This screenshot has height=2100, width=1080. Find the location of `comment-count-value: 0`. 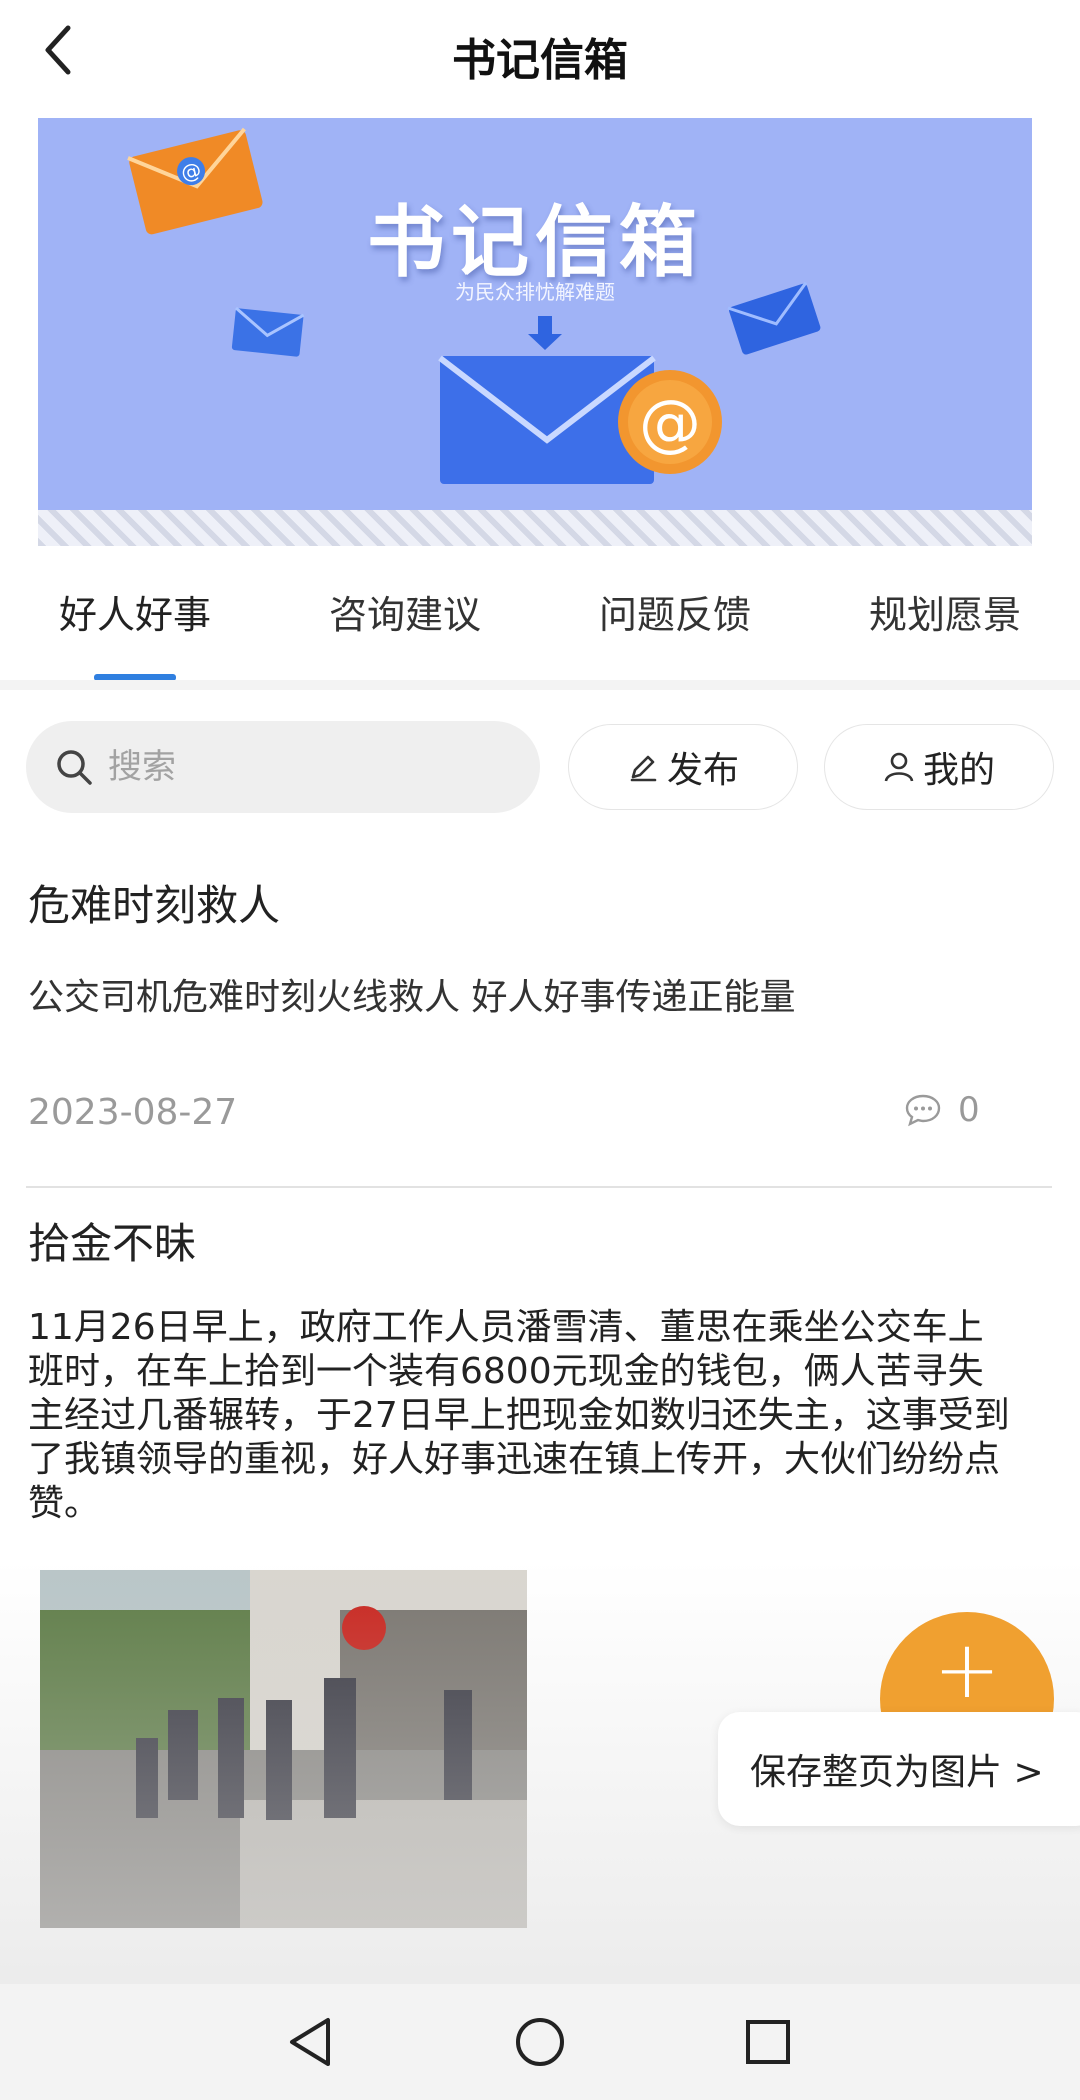

comment-count-value: 0 is located at coordinates (969, 1110).